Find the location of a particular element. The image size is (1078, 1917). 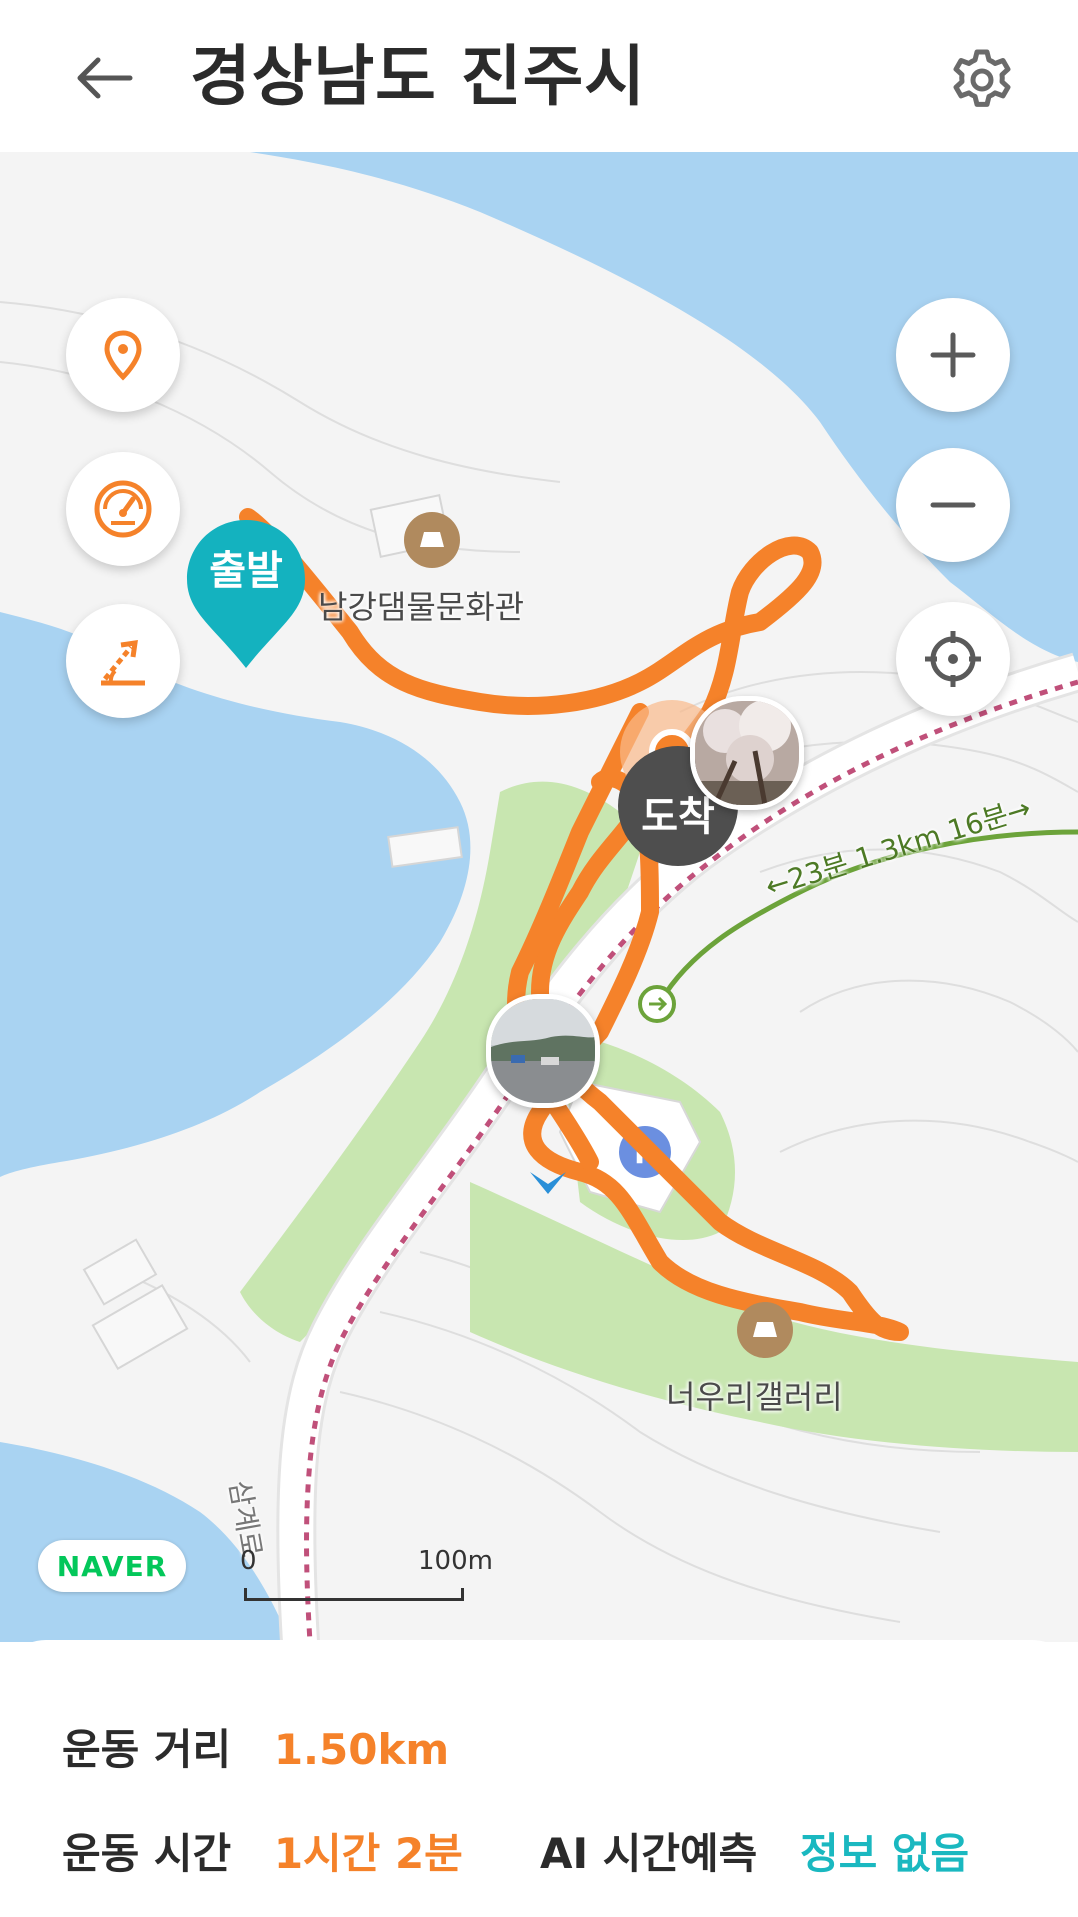

speed-button is located at coordinates (123, 509).